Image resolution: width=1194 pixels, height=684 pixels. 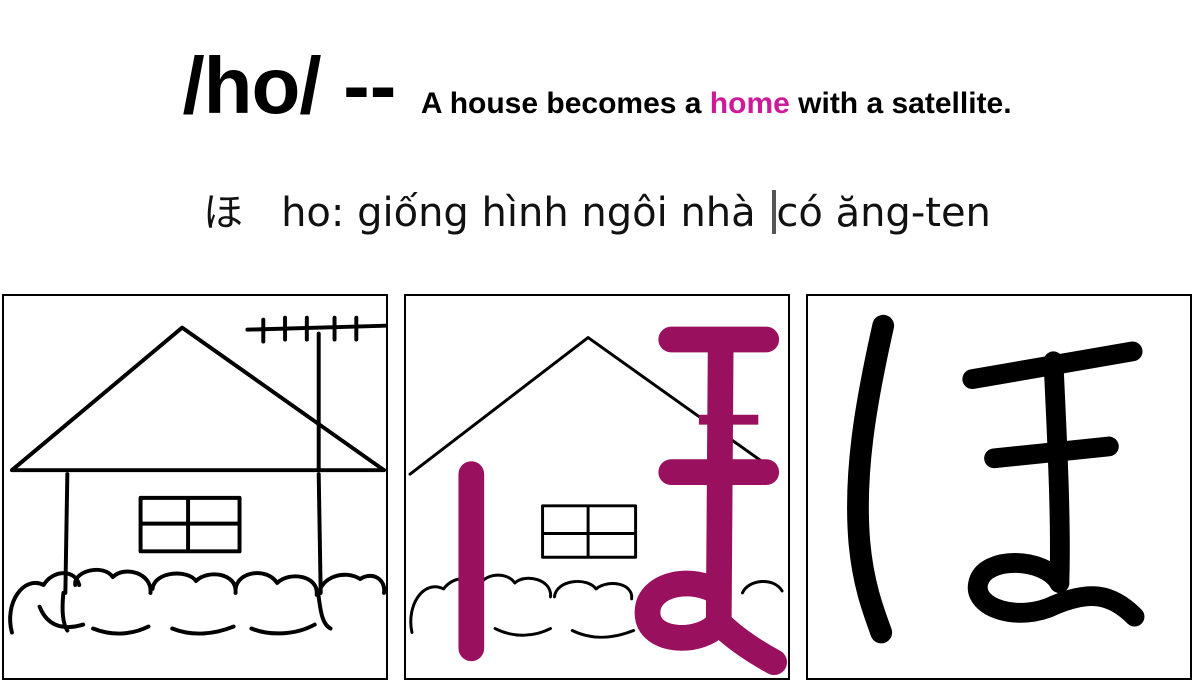 I want to click on mnemonic-after: with a satellite., so click(x=900, y=103).